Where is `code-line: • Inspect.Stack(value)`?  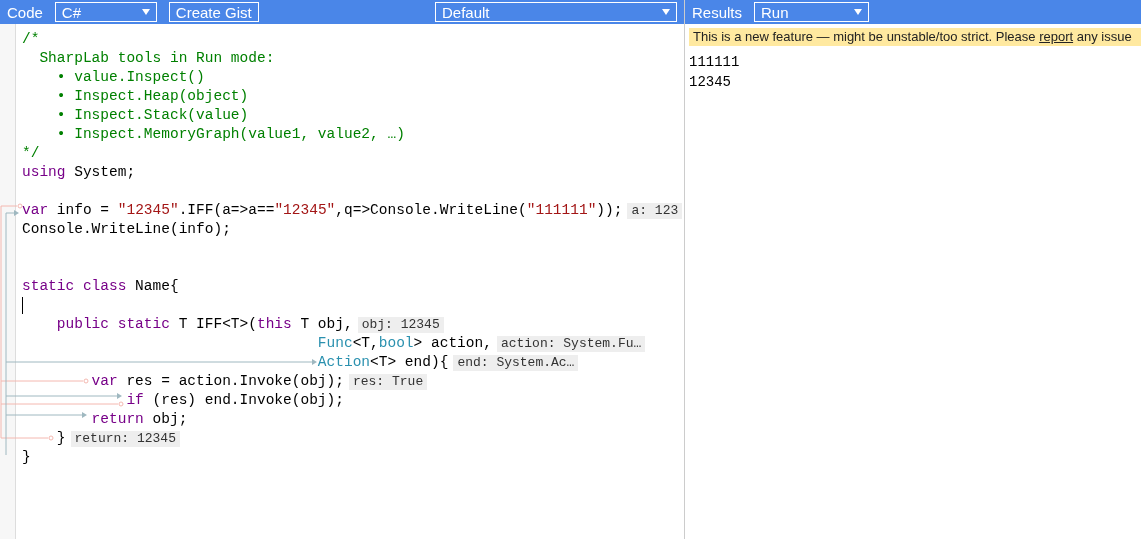
code-line: • Inspect.Stack(value) is located at coordinates (152, 115).